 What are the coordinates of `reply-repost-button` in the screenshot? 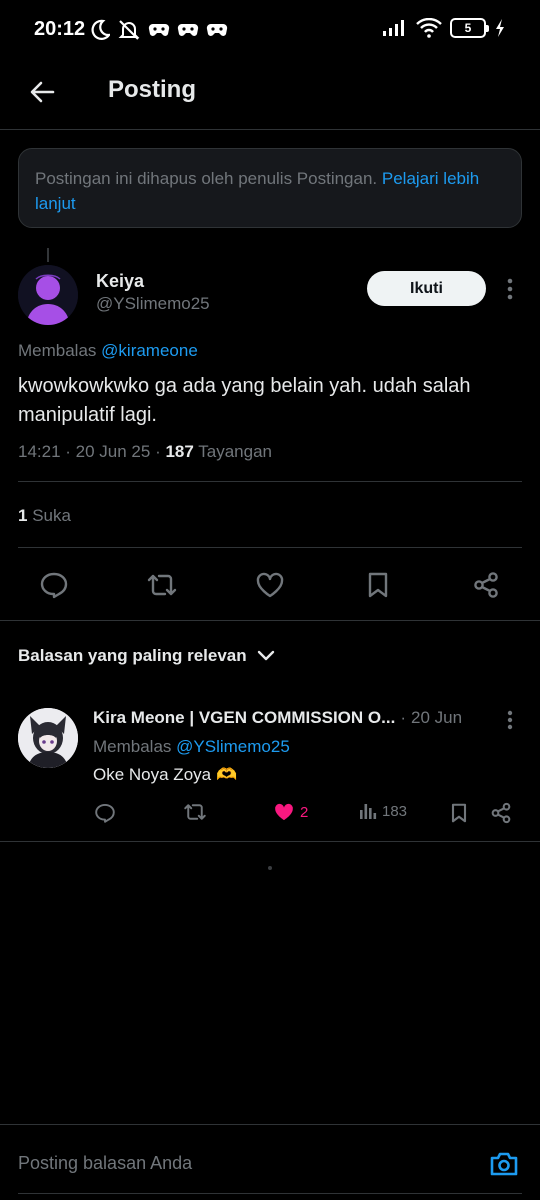 It's located at (195, 812).